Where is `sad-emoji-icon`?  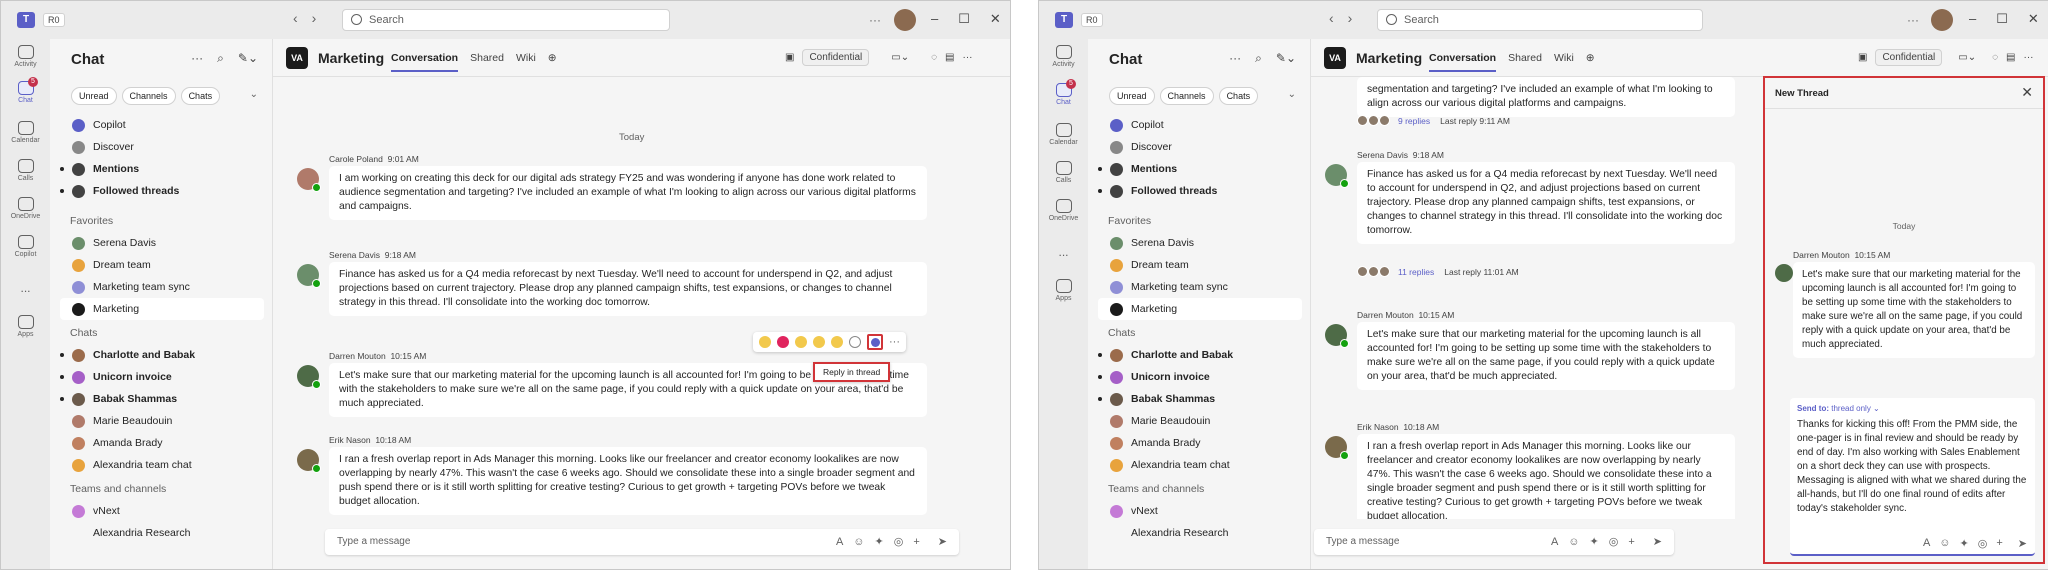 sad-emoji-icon is located at coordinates (837, 342).